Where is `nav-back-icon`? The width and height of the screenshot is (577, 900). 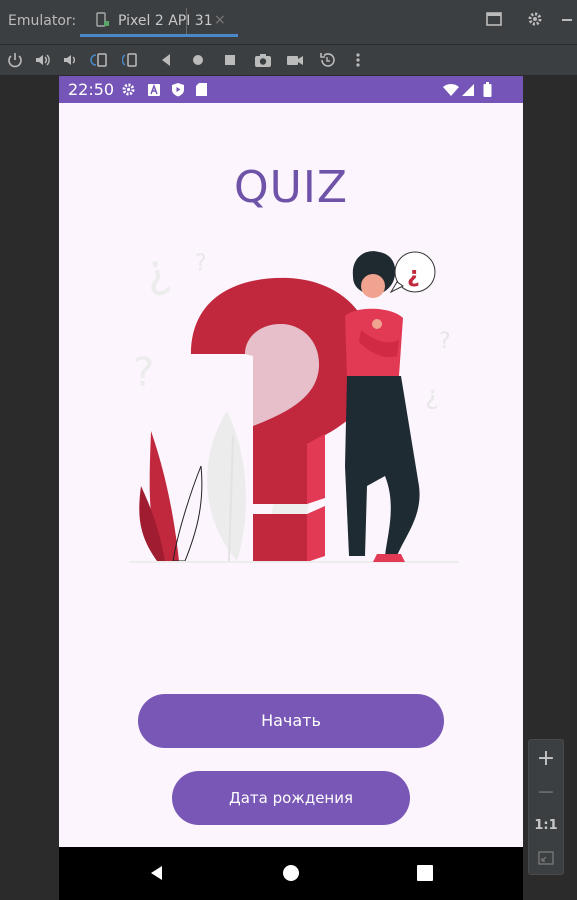 nav-back-icon is located at coordinates (157, 875).